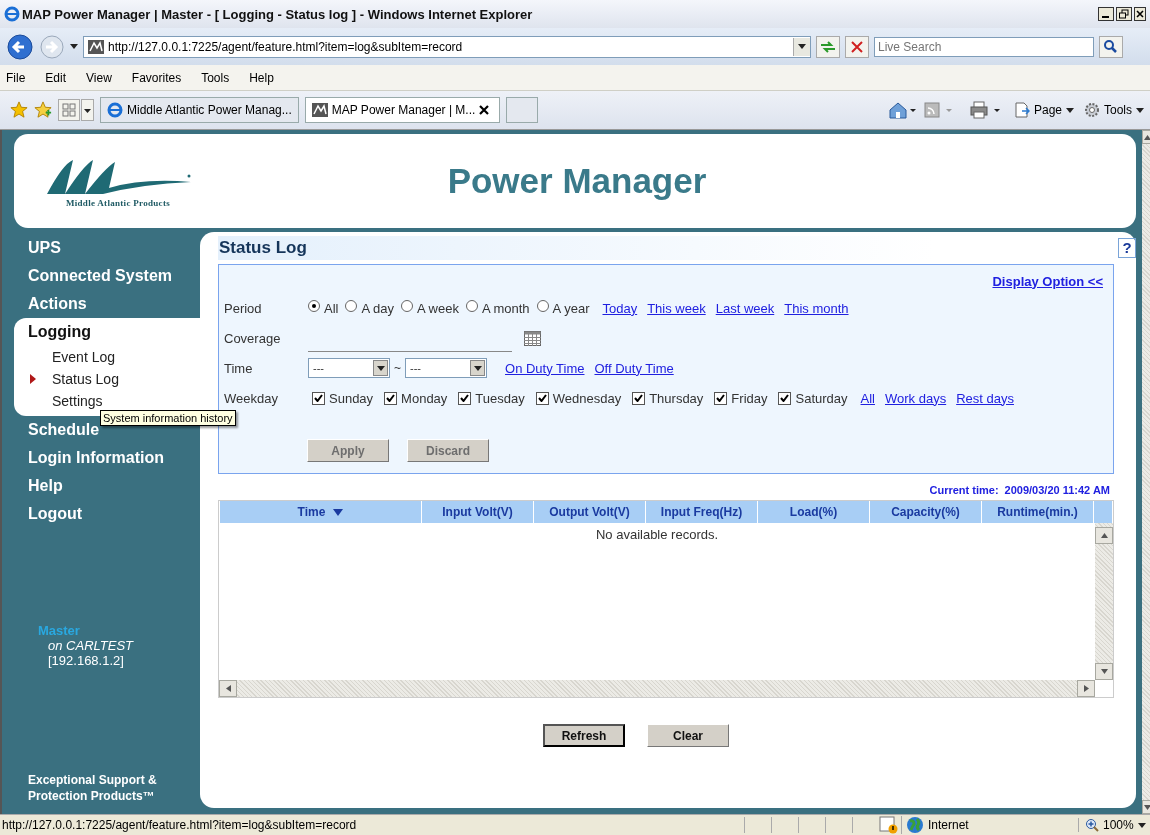 The width and height of the screenshot is (1150, 835). I want to click on period-link: Today, so click(620, 308).